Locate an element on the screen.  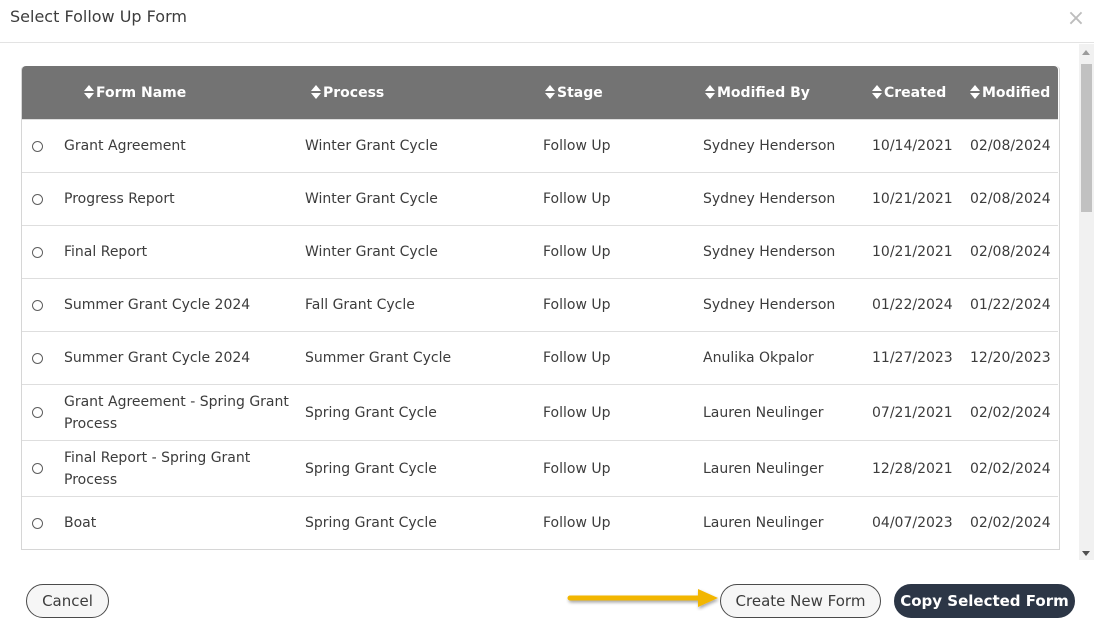
close-icon: × is located at coordinates (1076, 19).